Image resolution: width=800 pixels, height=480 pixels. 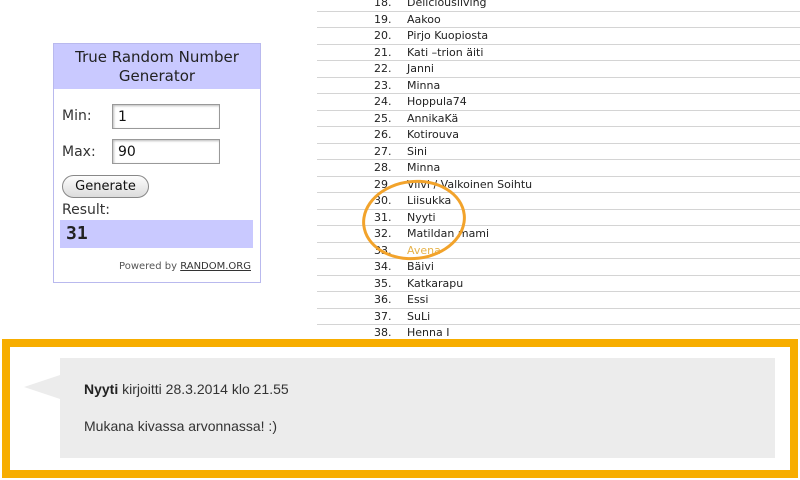 What do you see at coordinates (420, 68) in the screenshot?
I see `list-item-name: Janni` at bounding box center [420, 68].